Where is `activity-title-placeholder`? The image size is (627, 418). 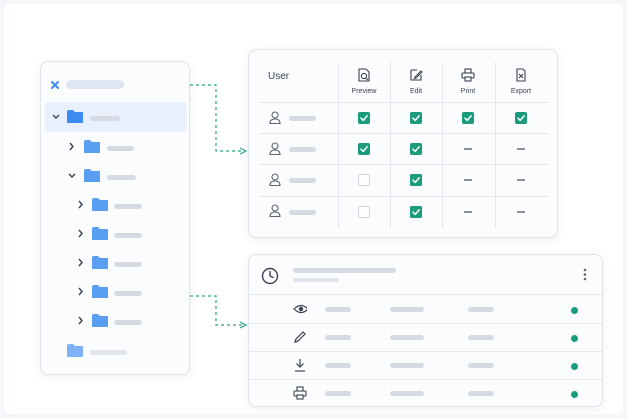 activity-title-placeholder is located at coordinates (344, 270).